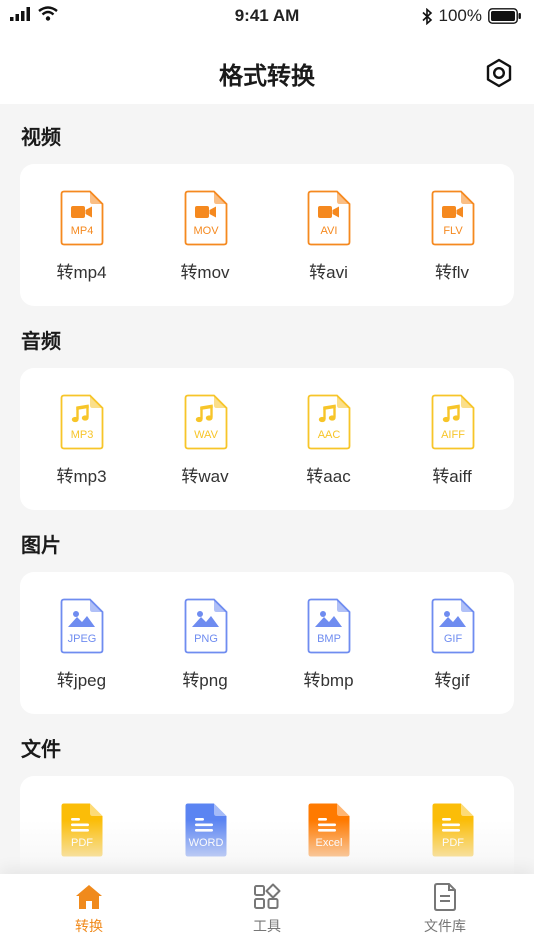 Image resolution: width=534 pixels, height=950 pixels. I want to click on tab-1: 工具, so click(267, 912).